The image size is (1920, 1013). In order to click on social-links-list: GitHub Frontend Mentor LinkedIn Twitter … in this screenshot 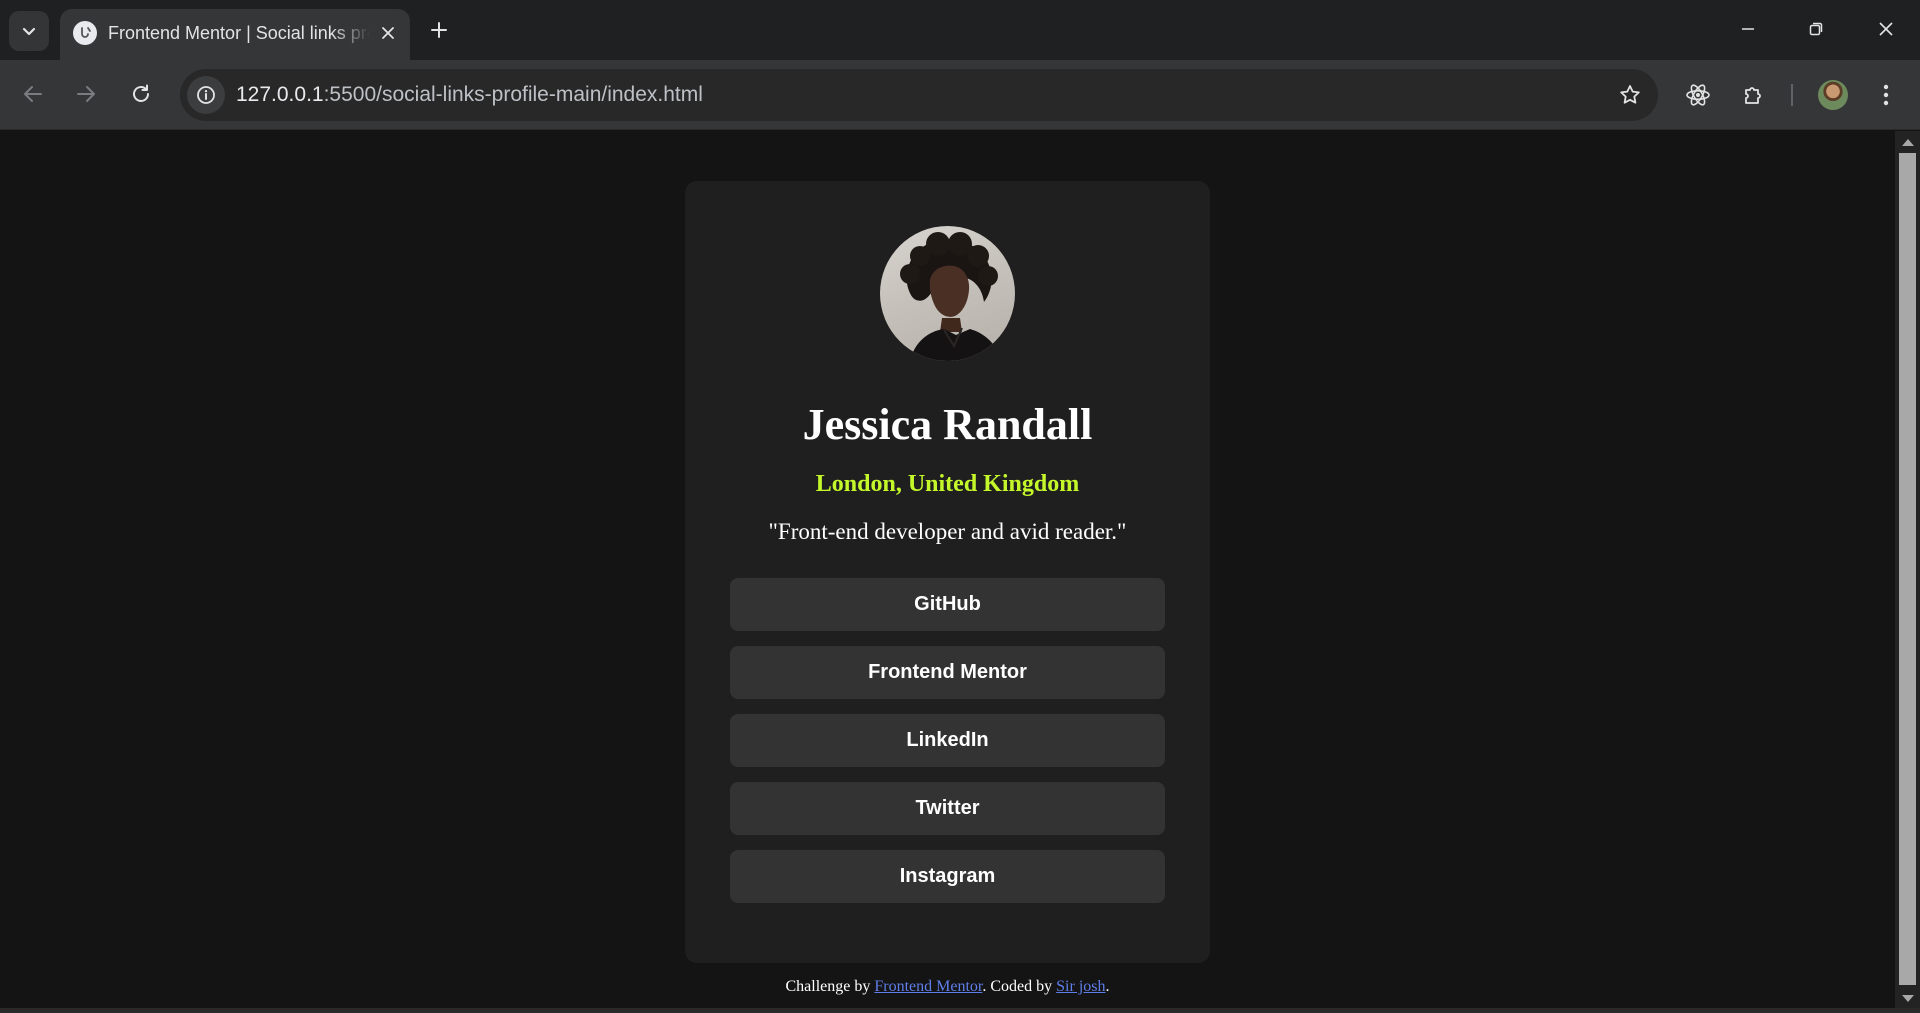, I will do `click(947, 748)`.